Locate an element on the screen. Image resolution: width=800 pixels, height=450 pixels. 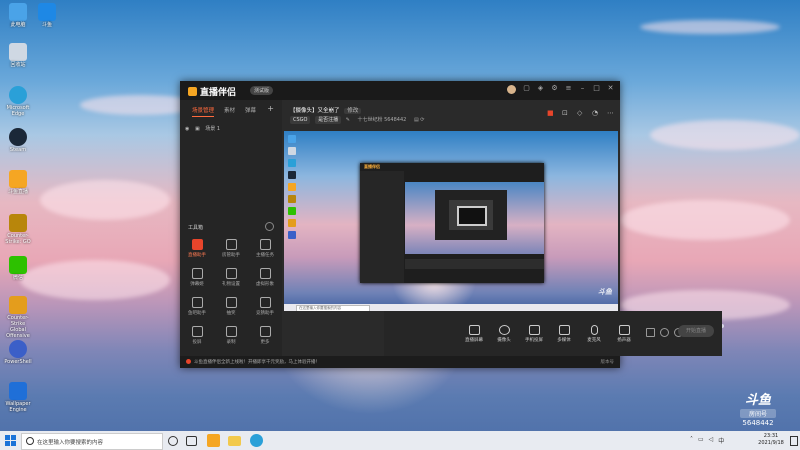
room-info: CSGO 是否注播 ✎ 十七世纪粉 5648442 ▤ ⟳ is located at coordinates (357, 120).